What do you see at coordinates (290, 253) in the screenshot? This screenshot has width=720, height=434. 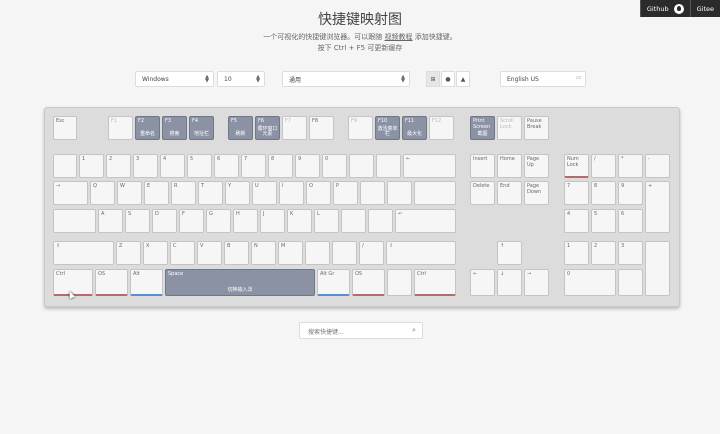 I see `key: M` at bounding box center [290, 253].